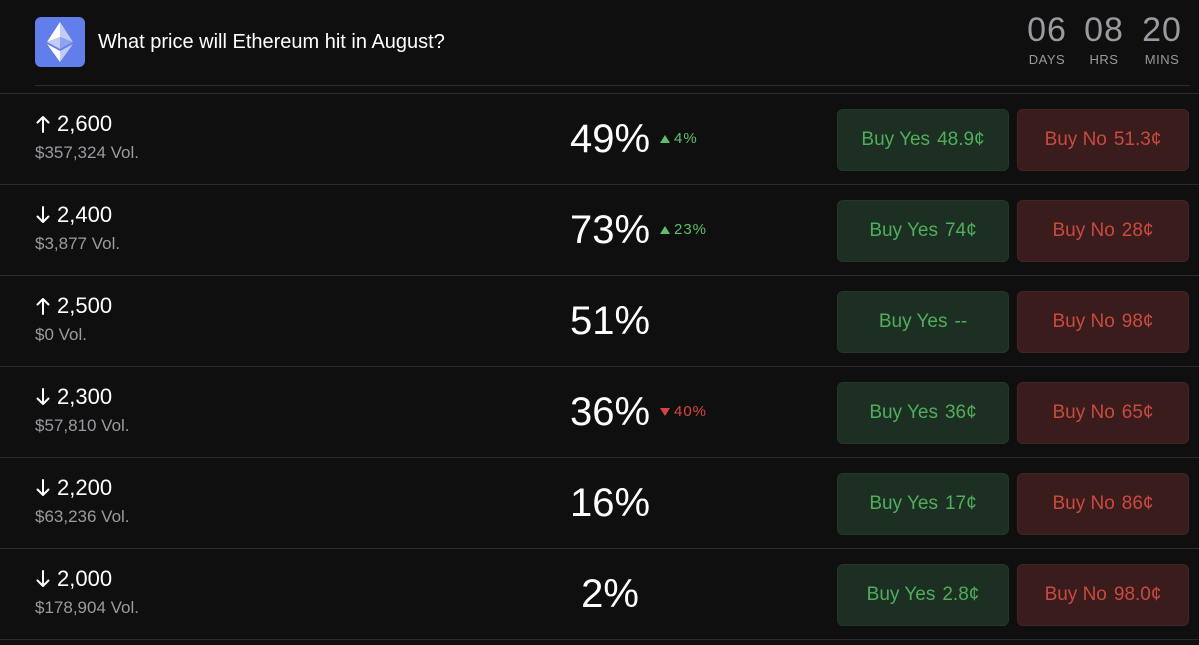 The width and height of the screenshot is (1199, 645). I want to click on market-info: 2,600 $357,324 Vol., so click(87, 137).